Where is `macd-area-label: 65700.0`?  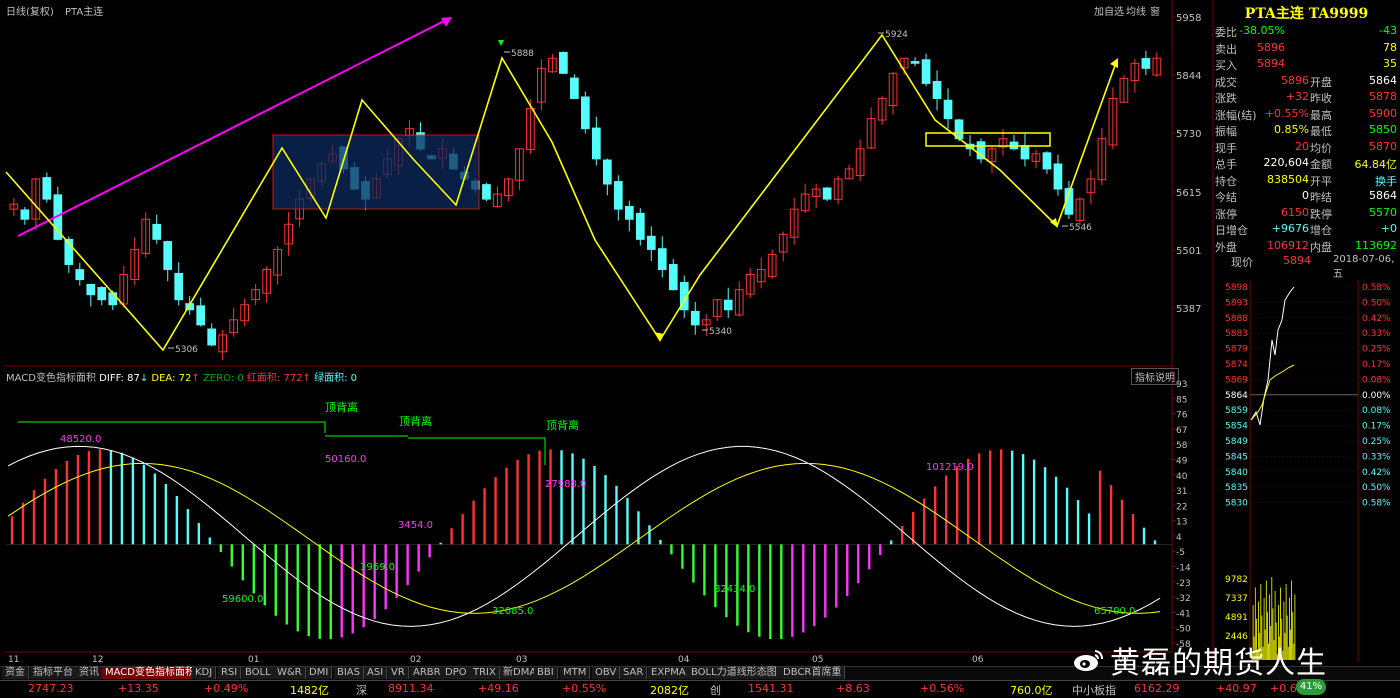
macd-area-label: 65700.0 is located at coordinates (1114, 611).